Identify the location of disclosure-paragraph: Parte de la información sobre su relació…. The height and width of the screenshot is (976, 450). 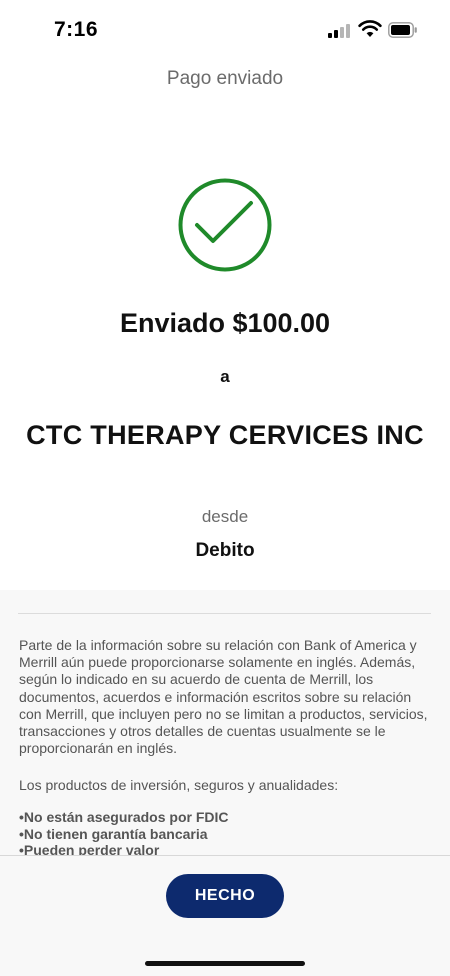
(223, 697).